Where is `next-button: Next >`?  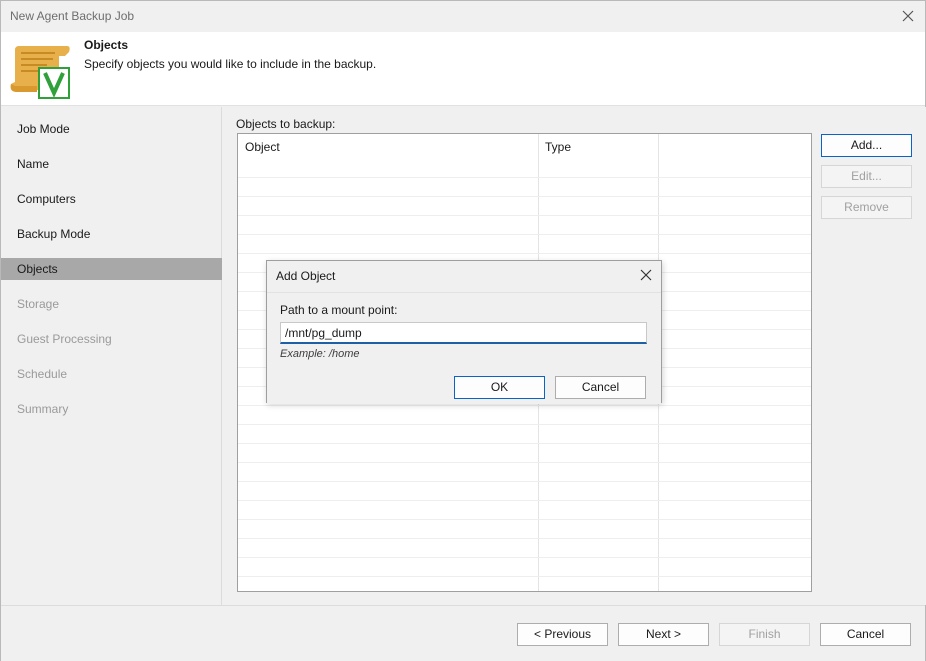 next-button: Next > is located at coordinates (663, 634).